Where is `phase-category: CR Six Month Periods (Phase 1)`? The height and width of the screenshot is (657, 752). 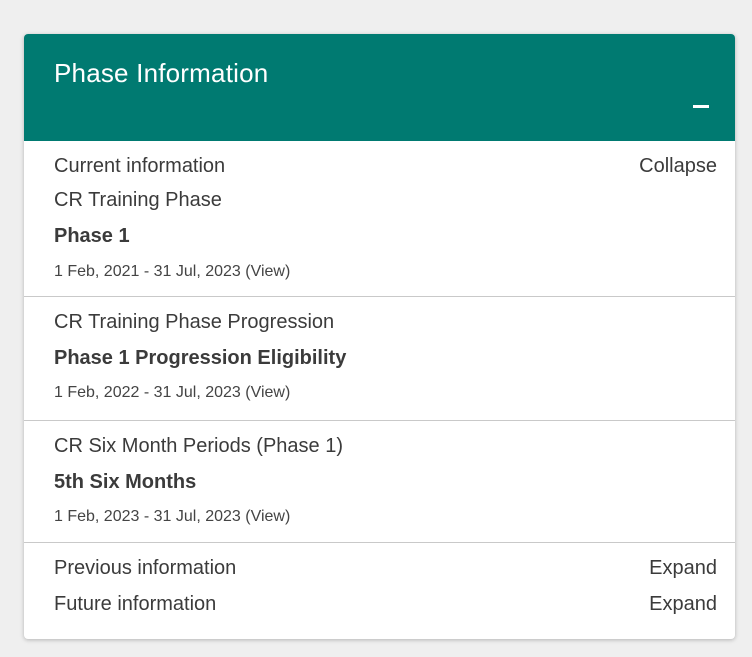
phase-category: CR Six Month Periods (Phase 1) is located at coordinates (199, 446).